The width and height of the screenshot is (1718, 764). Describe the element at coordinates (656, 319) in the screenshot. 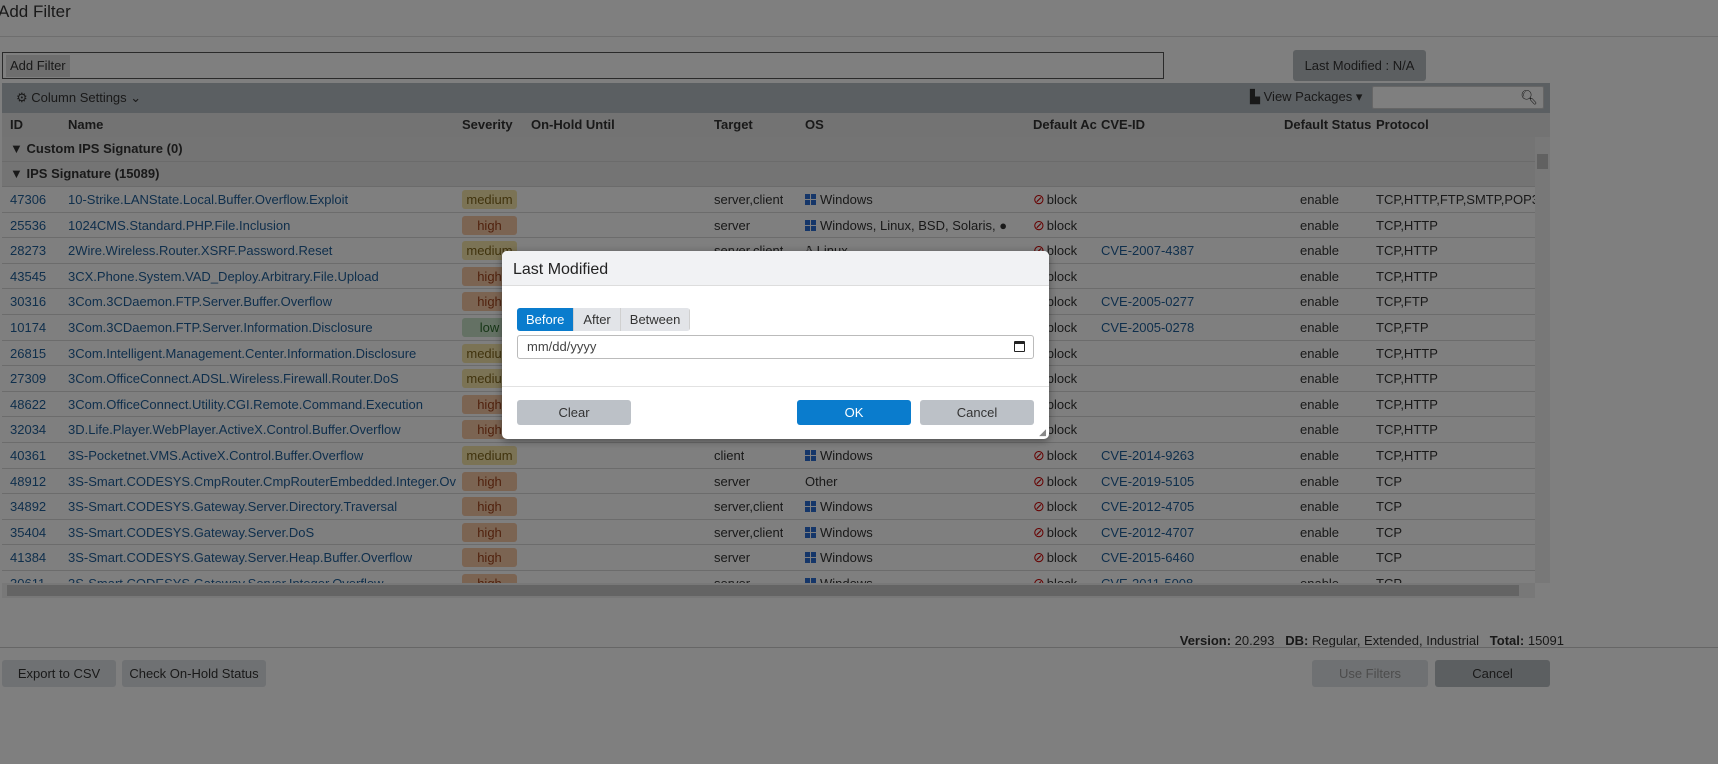

I see `tab-between: Between` at that location.